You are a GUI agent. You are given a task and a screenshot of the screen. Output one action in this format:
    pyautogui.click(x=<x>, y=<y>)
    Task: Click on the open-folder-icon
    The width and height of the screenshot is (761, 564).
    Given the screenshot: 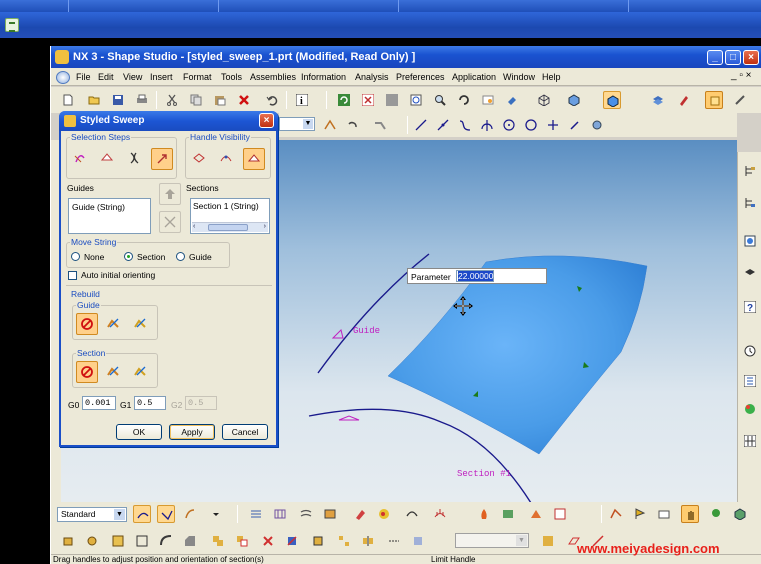 What is the action you would take?
    pyautogui.click(x=94, y=100)
    